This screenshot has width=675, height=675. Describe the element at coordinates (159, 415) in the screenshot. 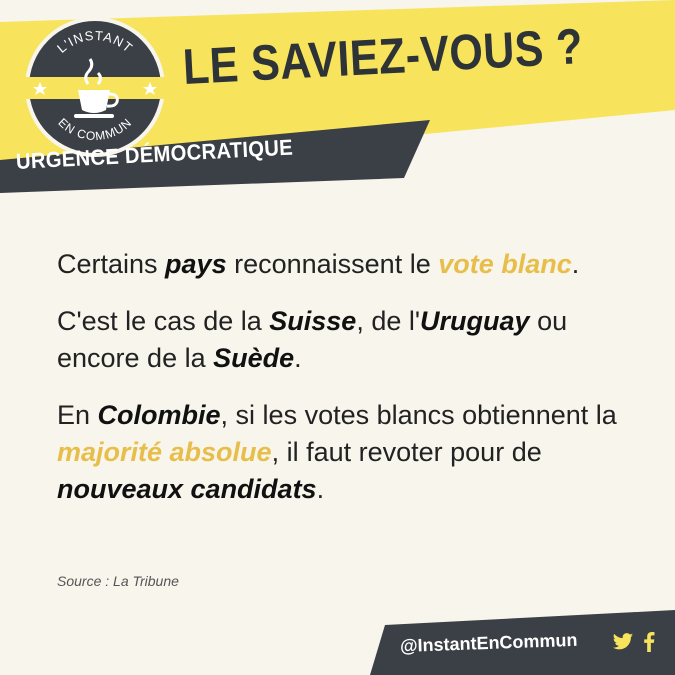

I see `emphasis: Colombie` at that location.